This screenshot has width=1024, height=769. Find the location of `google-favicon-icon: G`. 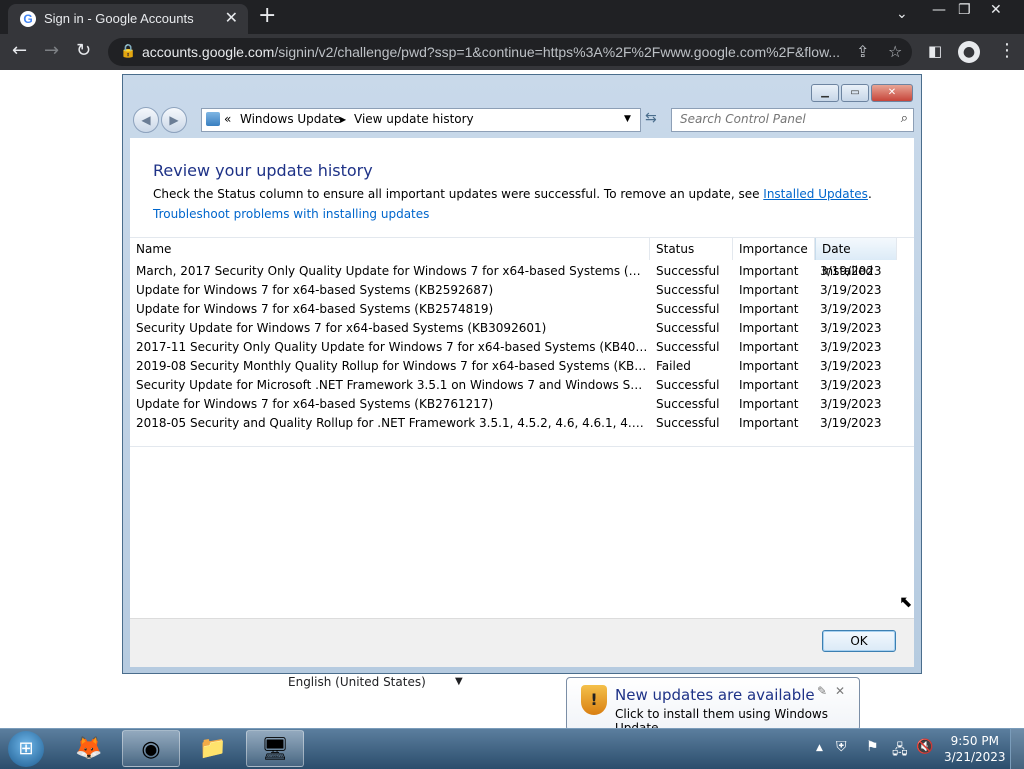

google-favicon-icon: G is located at coordinates (28, 19).